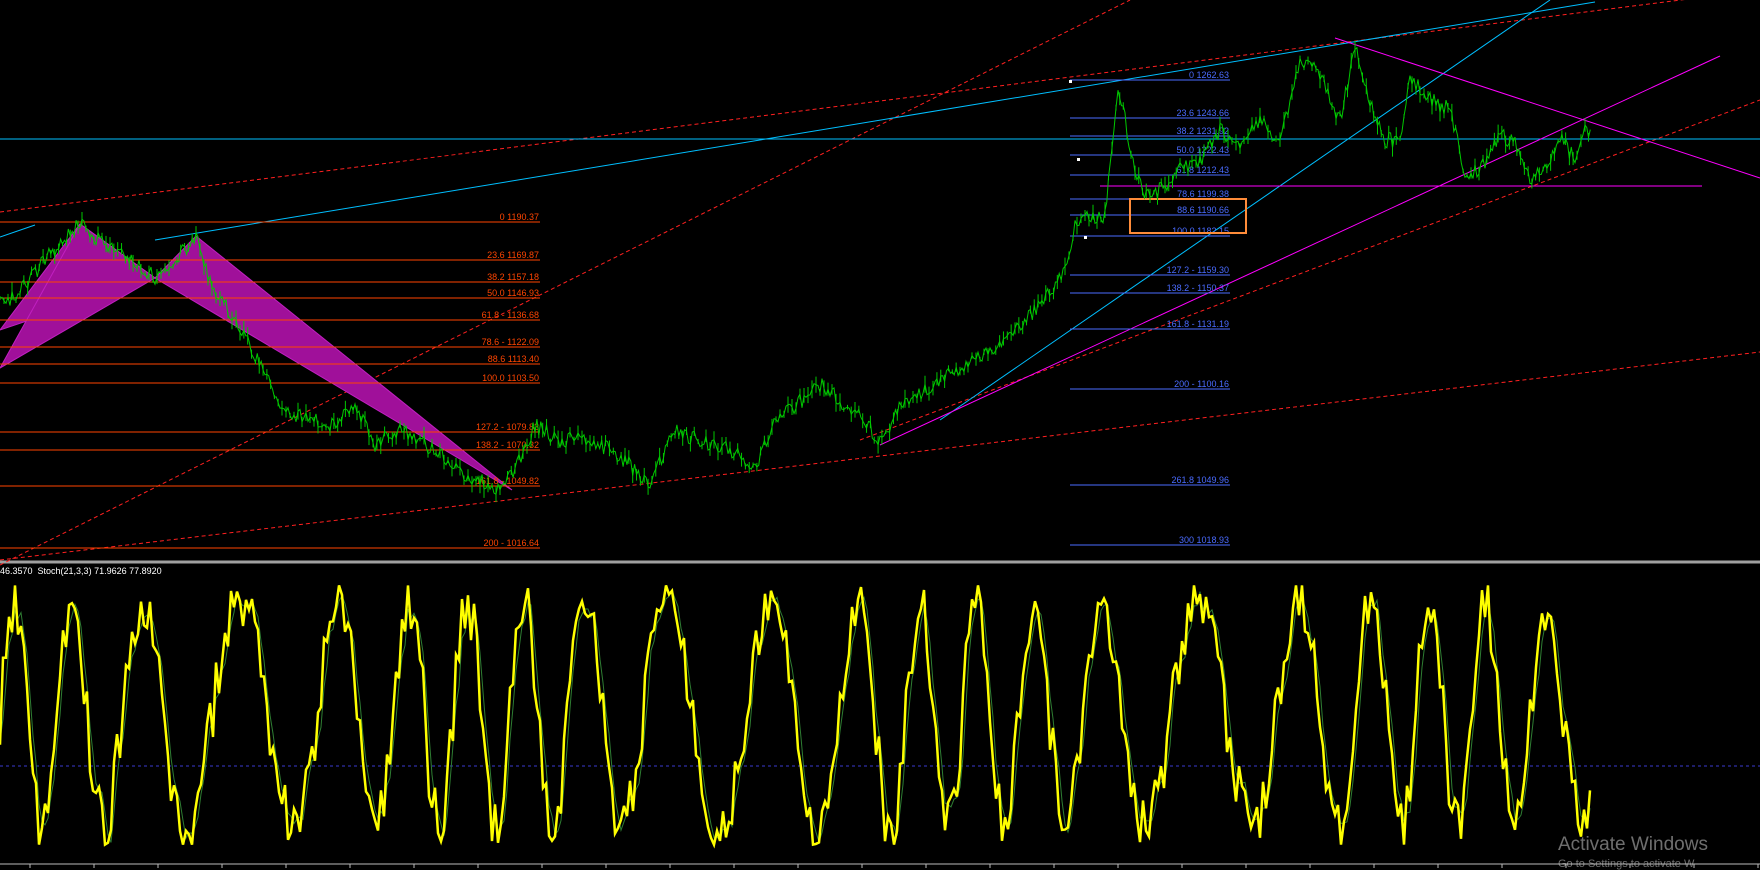 This screenshot has width=1760, height=870. Describe the element at coordinates (1633, 844) in the screenshot. I see `activate-windows-watermark: Activate Windows` at that location.